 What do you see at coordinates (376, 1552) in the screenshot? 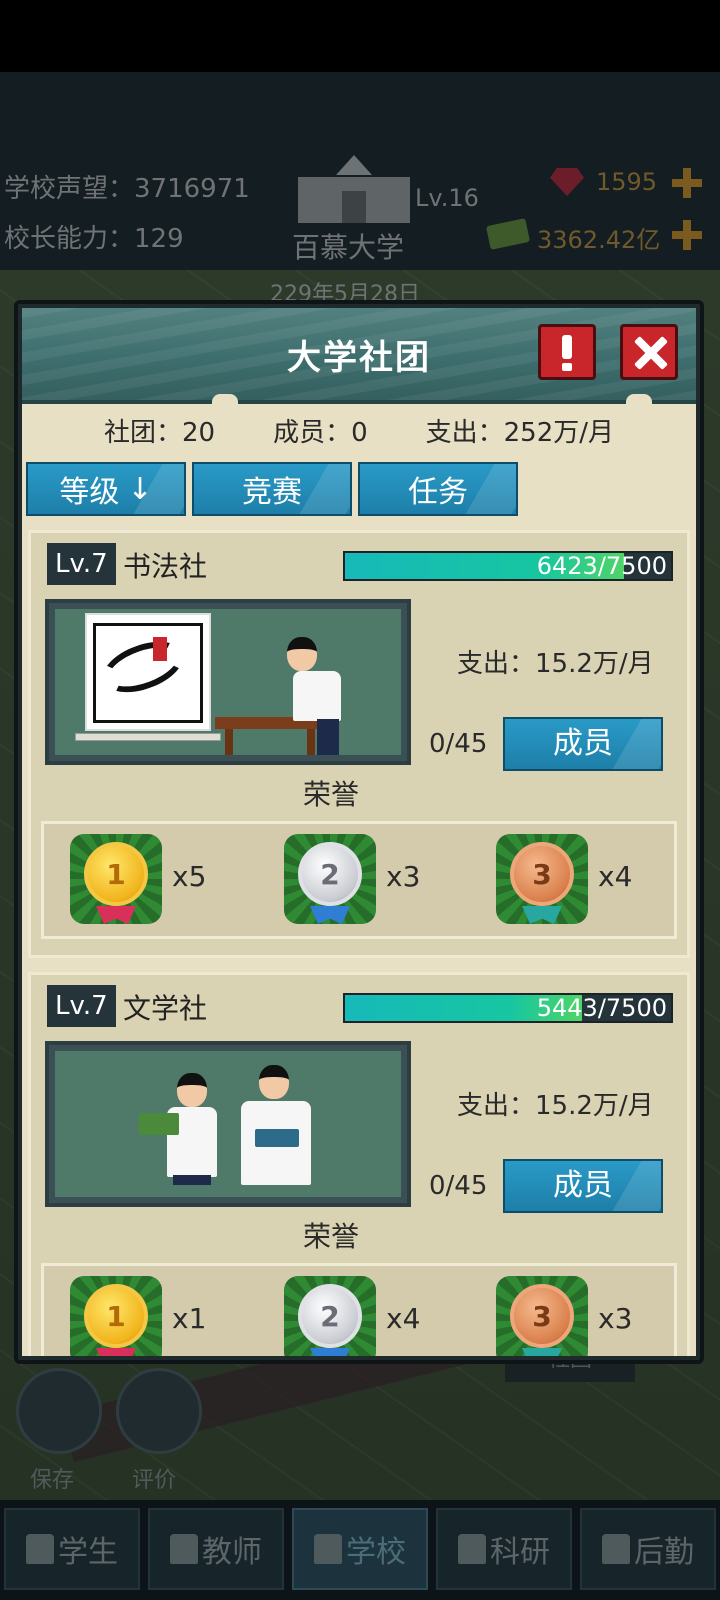
I see `nav-tab-label: 学校` at bounding box center [376, 1552].